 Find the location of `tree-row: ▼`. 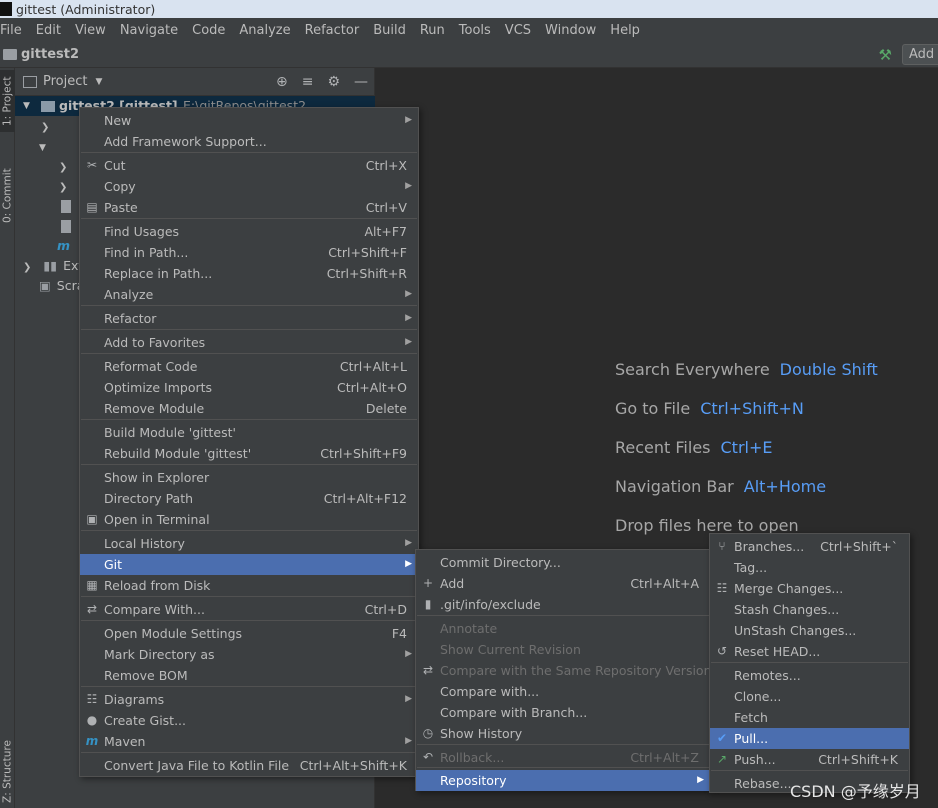

tree-row: ▼ is located at coordinates (42, 146).